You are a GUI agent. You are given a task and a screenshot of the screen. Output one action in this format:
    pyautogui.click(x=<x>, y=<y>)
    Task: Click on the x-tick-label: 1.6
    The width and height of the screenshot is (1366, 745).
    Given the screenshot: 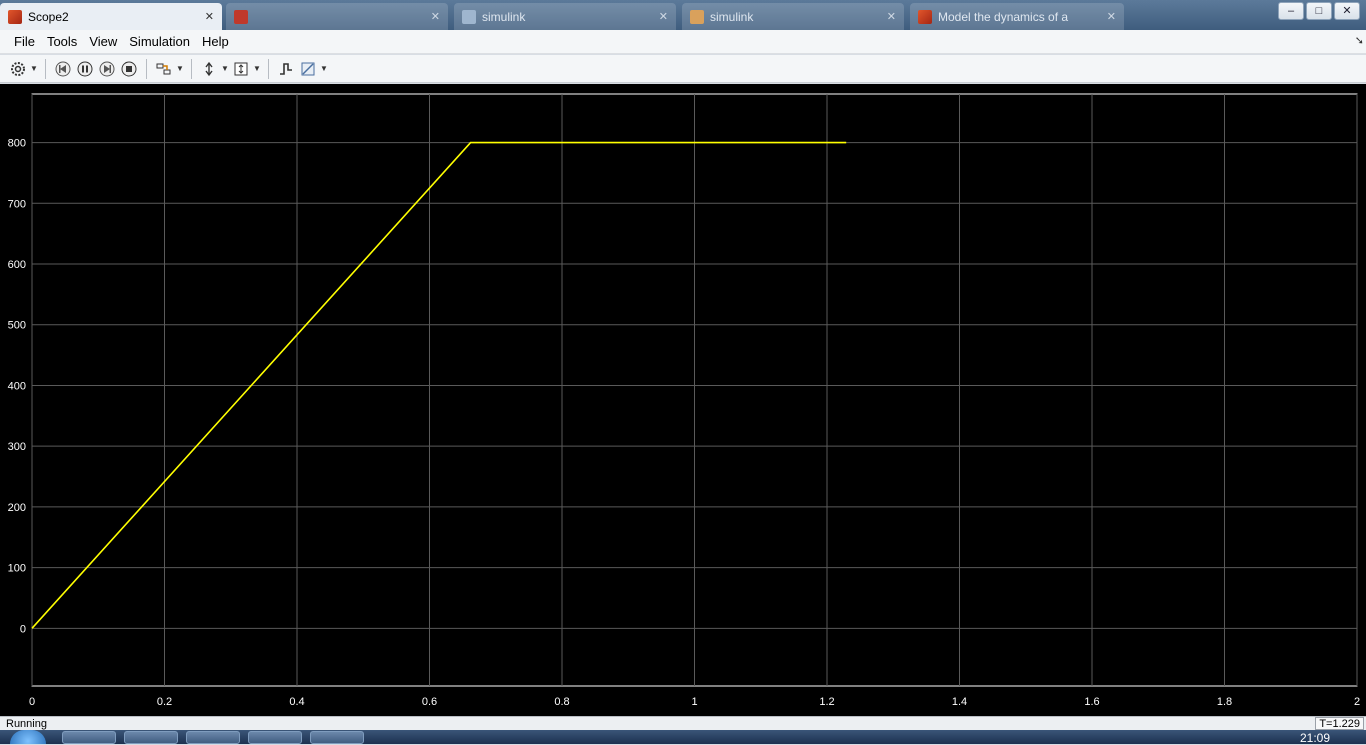 What is the action you would take?
    pyautogui.click(x=1091, y=702)
    